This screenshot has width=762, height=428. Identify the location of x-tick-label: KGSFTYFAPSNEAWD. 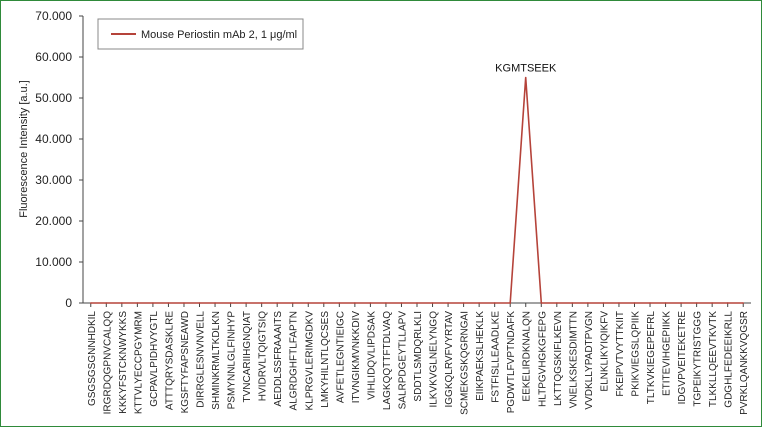
(185, 362).